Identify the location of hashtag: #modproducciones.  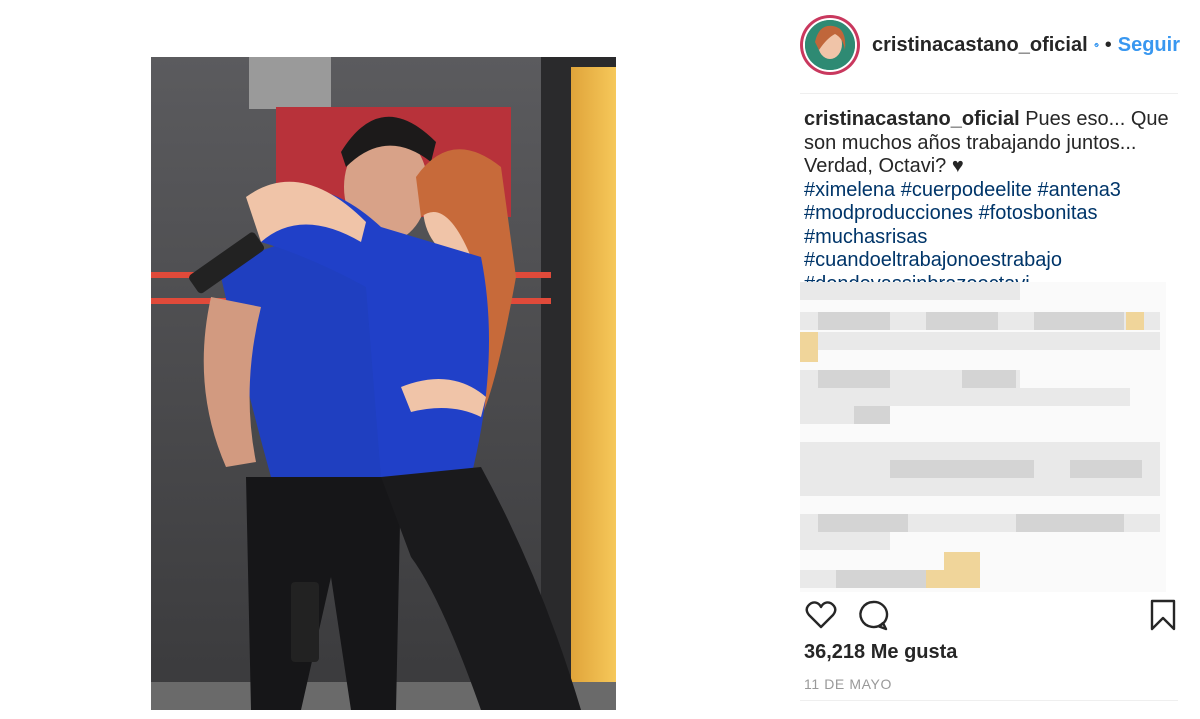
(888, 213).